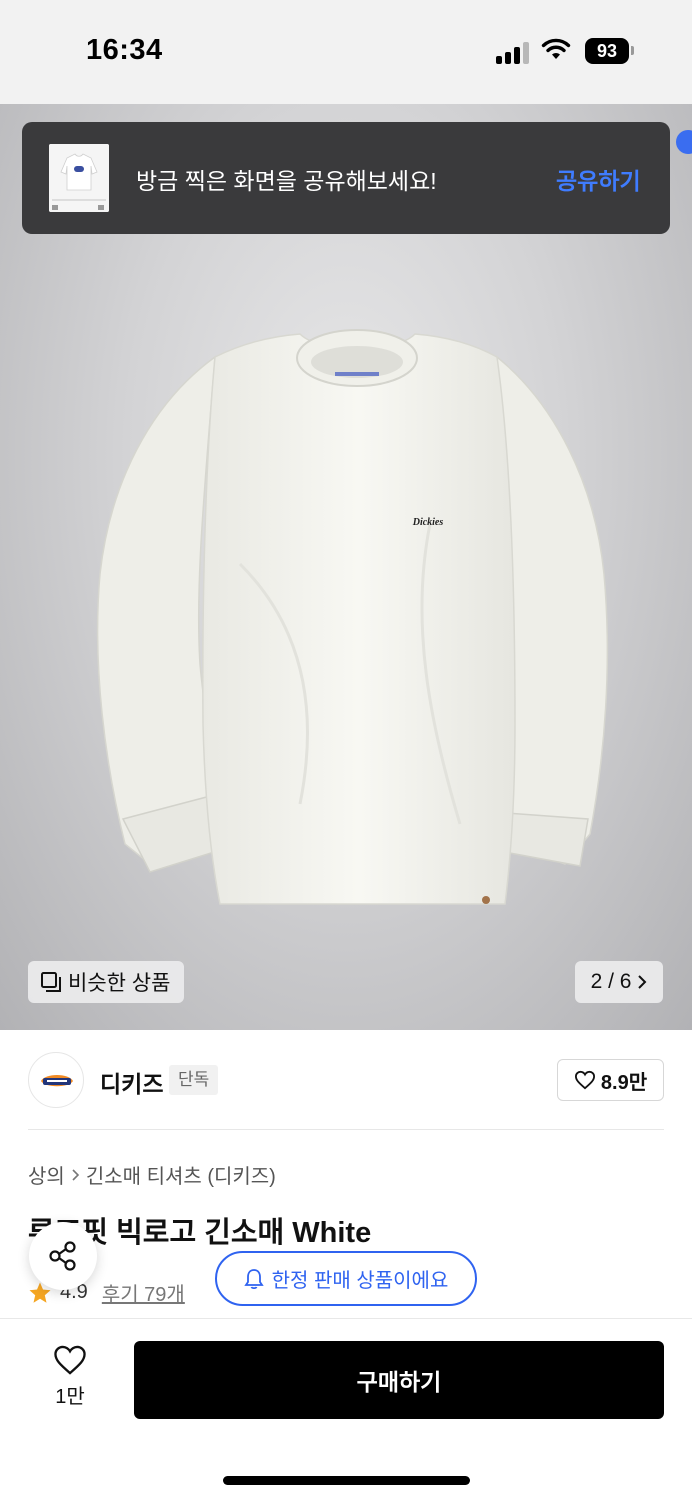 The width and height of the screenshot is (692, 1500). I want to click on share-button, so click(63, 1256).